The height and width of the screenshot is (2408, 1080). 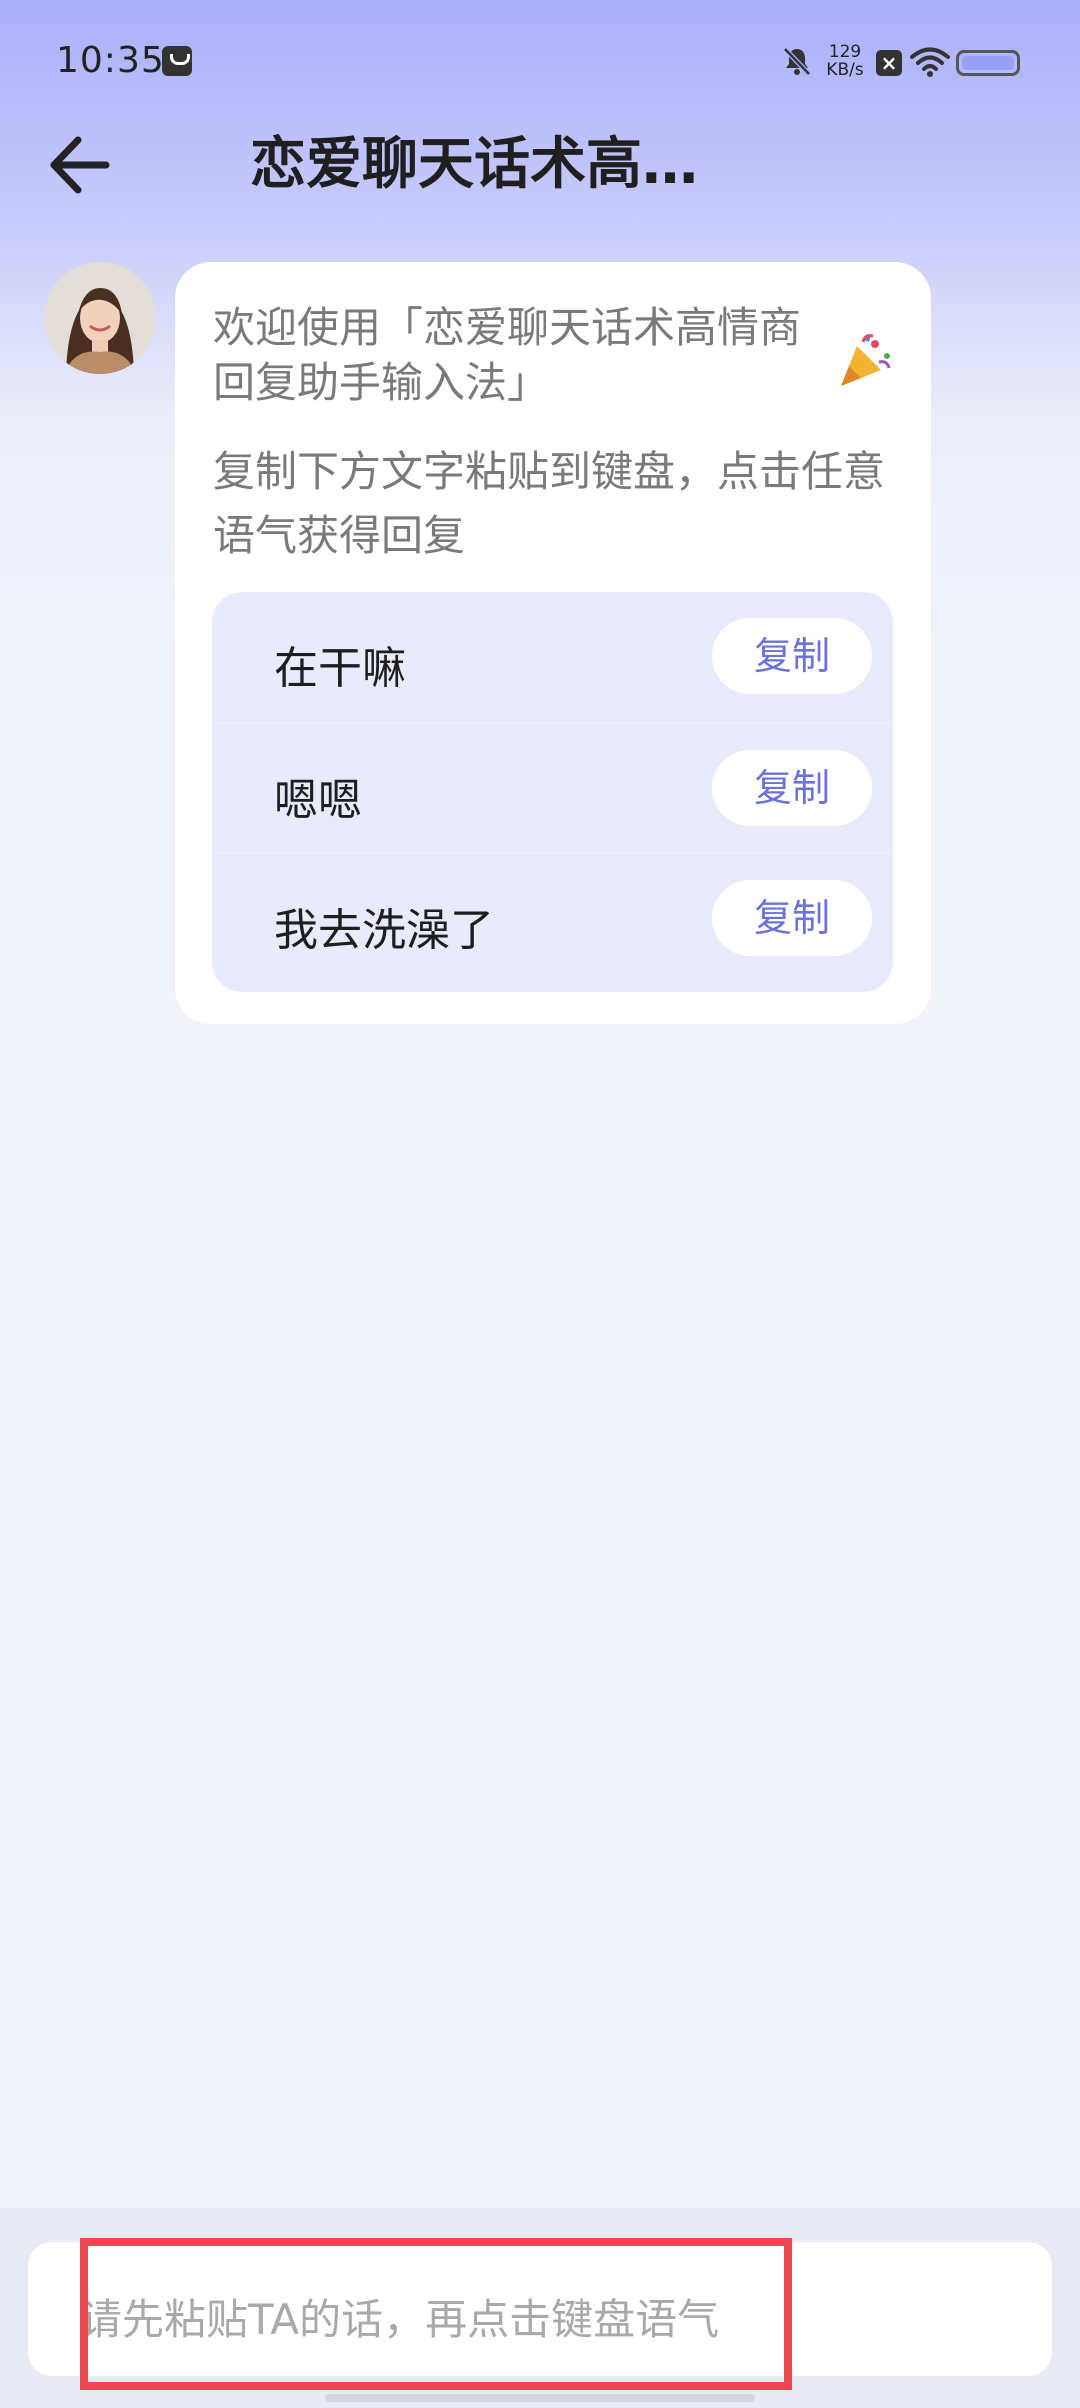 I want to click on phrase-row: 我去洗澡了 复制, so click(x=552, y=918).